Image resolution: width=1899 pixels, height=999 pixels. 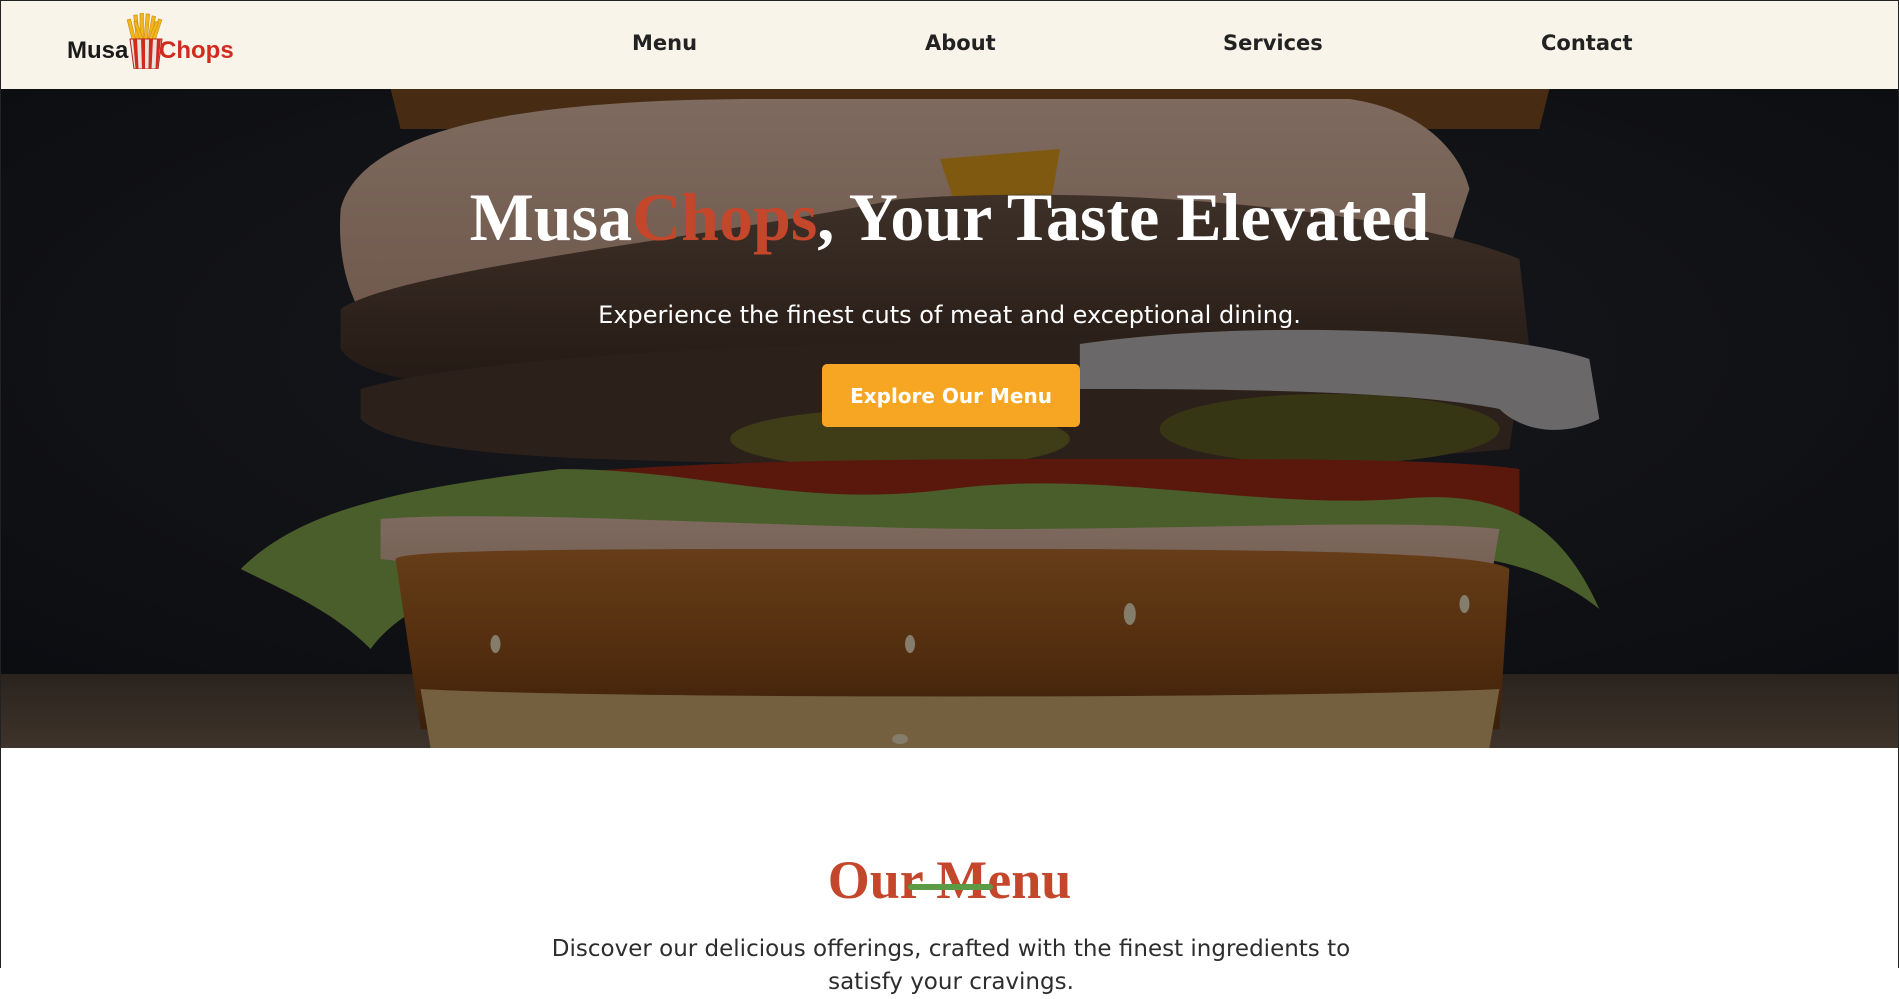 I want to click on title-underline-divider, so click(x=950, y=887).